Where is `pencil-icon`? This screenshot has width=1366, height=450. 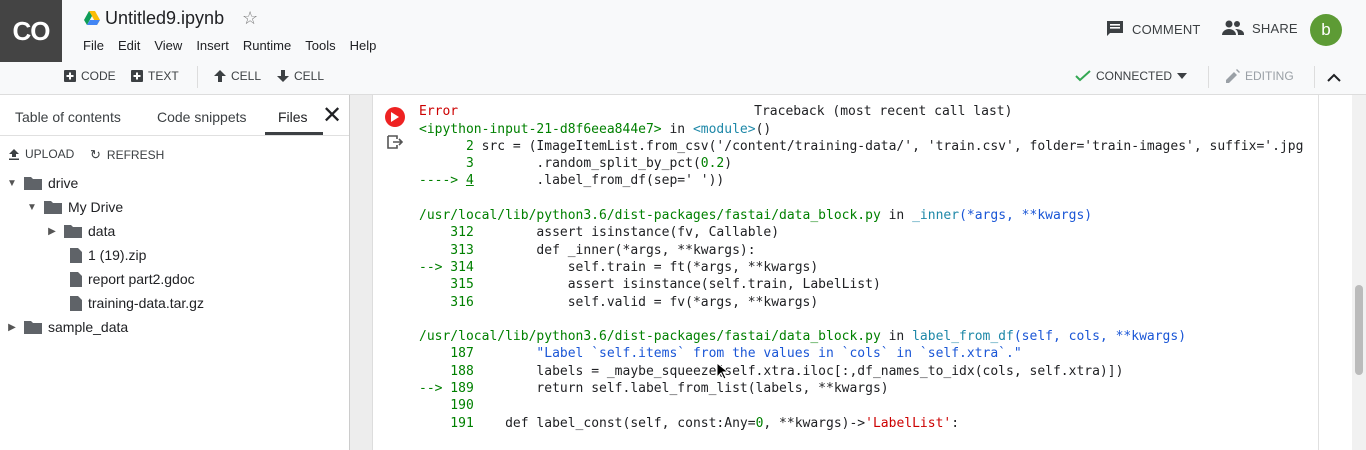
pencil-icon is located at coordinates (1233, 76).